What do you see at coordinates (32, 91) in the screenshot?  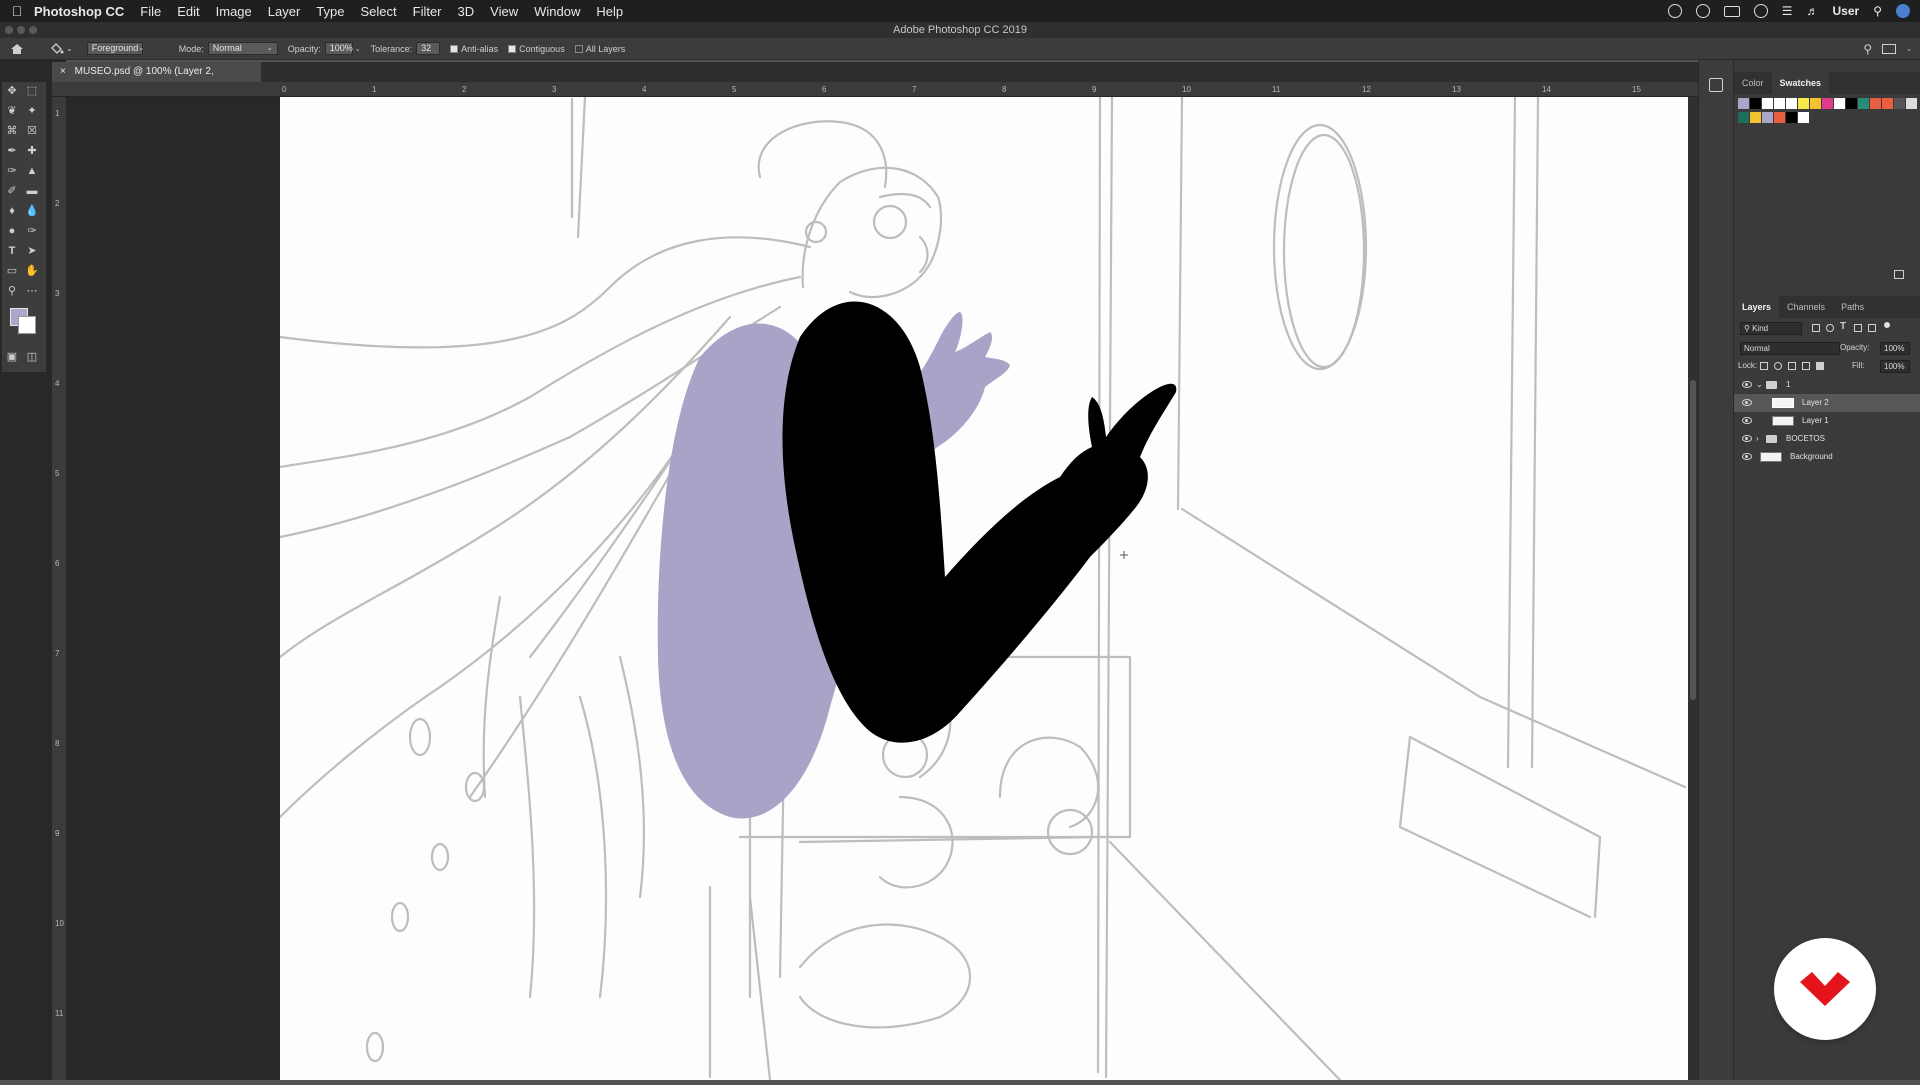 I see `marquee-tool-icon: ⬚` at bounding box center [32, 91].